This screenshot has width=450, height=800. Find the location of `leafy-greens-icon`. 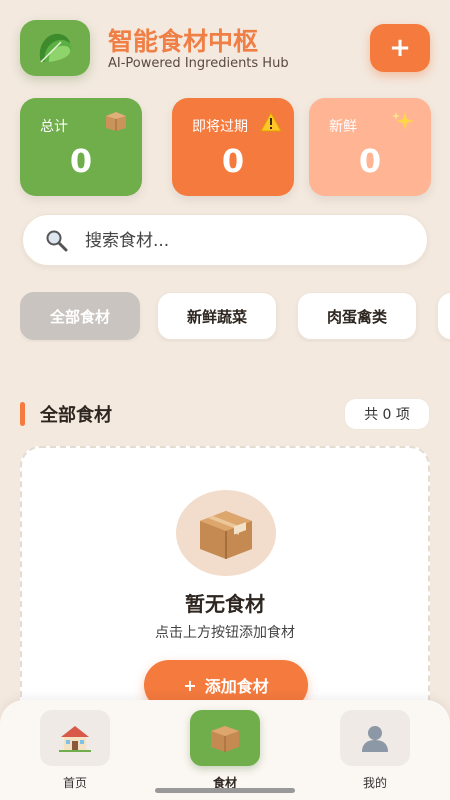

leafy-greens-icon is located at coordinates (55, 48).